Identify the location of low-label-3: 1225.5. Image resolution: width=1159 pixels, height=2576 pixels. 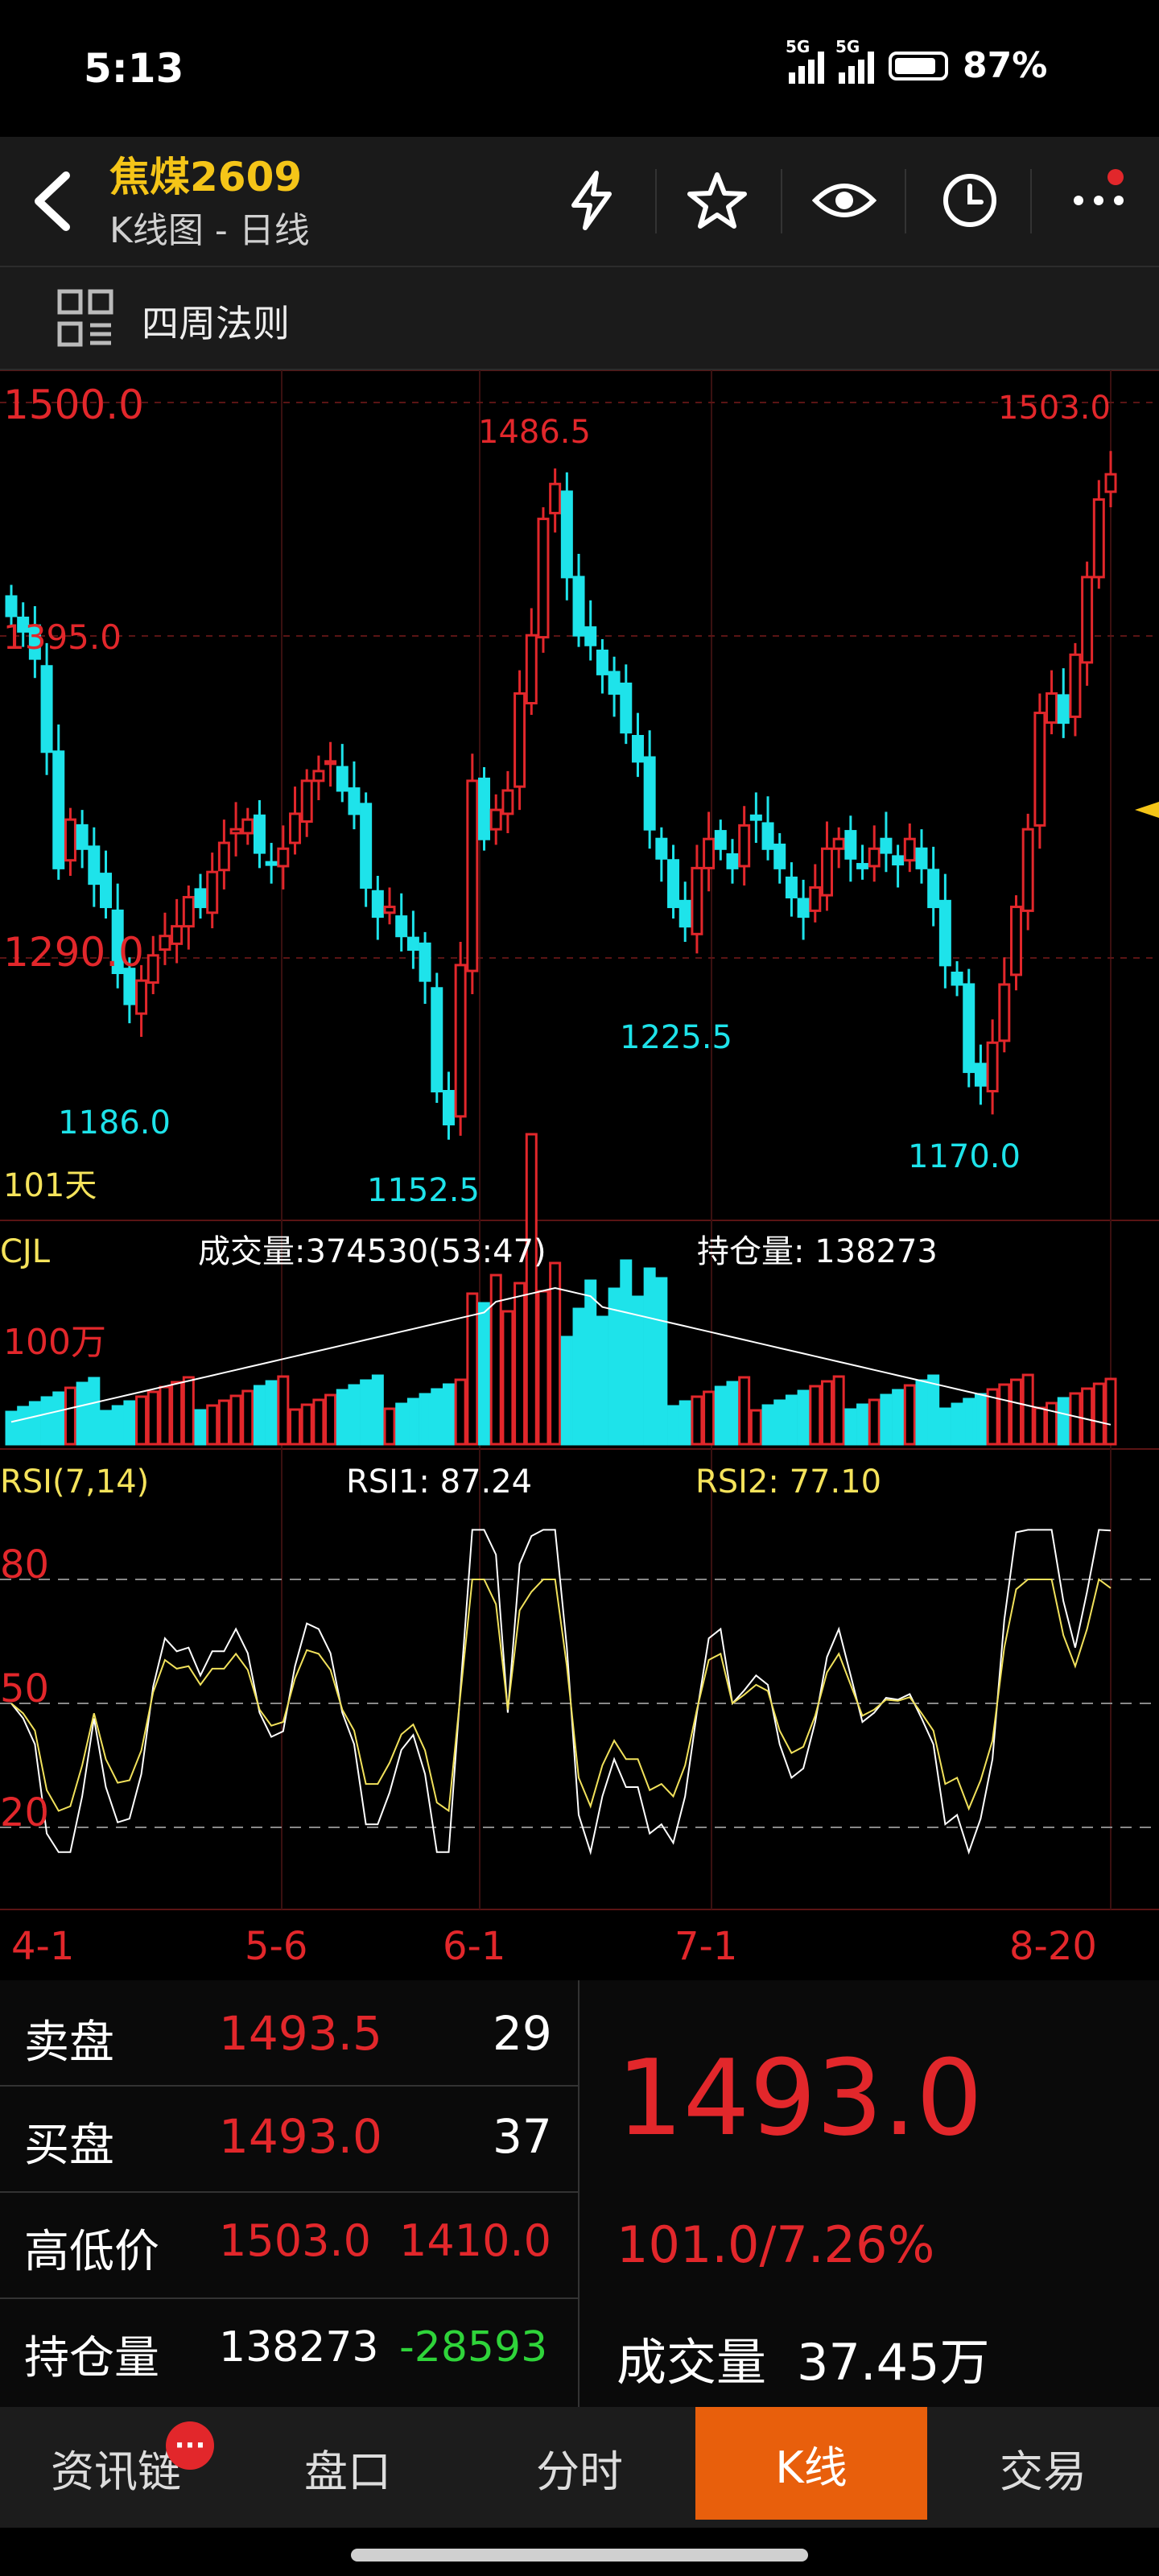
(676, 1037).